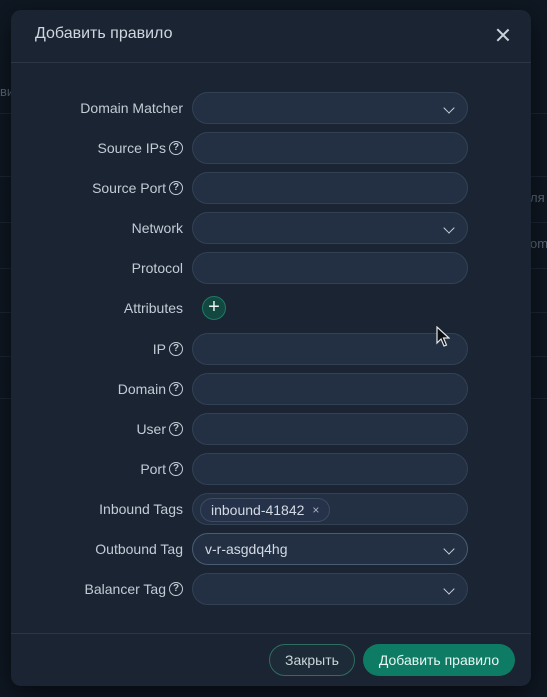 The image size is (547, 697). Describe the element at coordinates (214, 308) in the screenshot. I see `add-attribute-button: +` at that location.